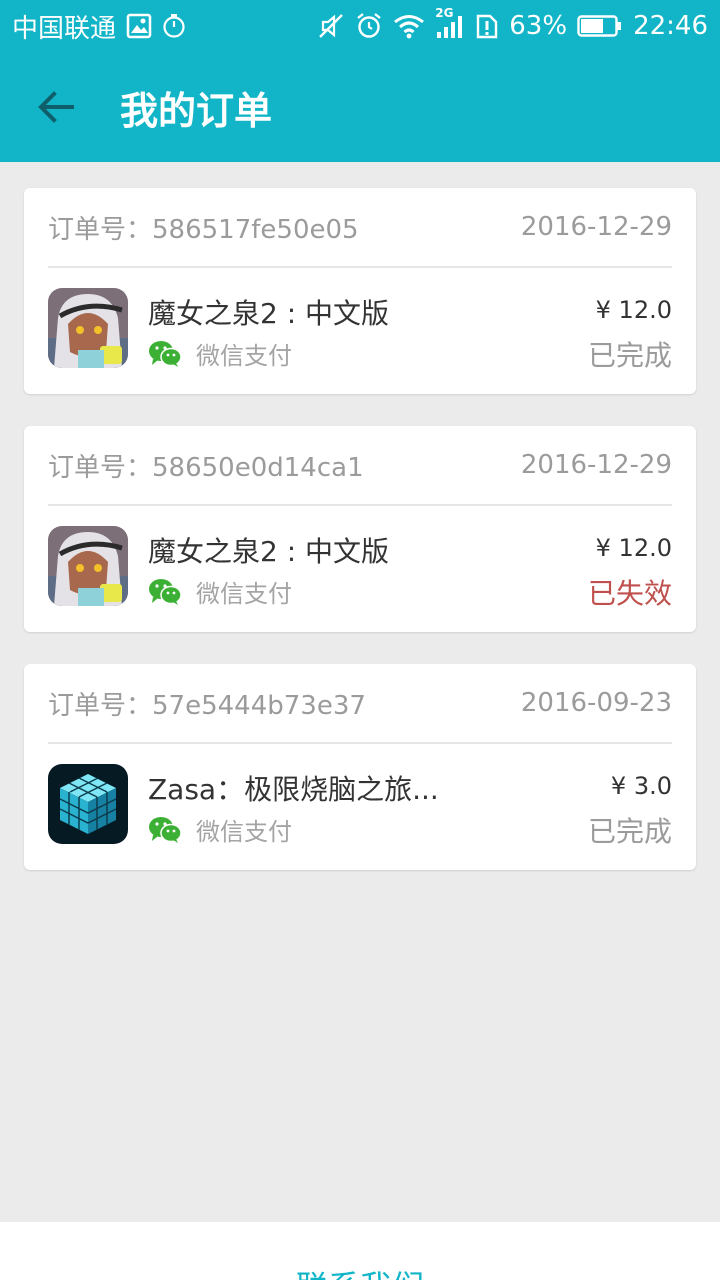 This screenshot has height=1280, width=720. What do you see at coordinates (641, 786) in the screenshot?
I see `order-price: ¥ 3.0` at bounding box center [641, 786].